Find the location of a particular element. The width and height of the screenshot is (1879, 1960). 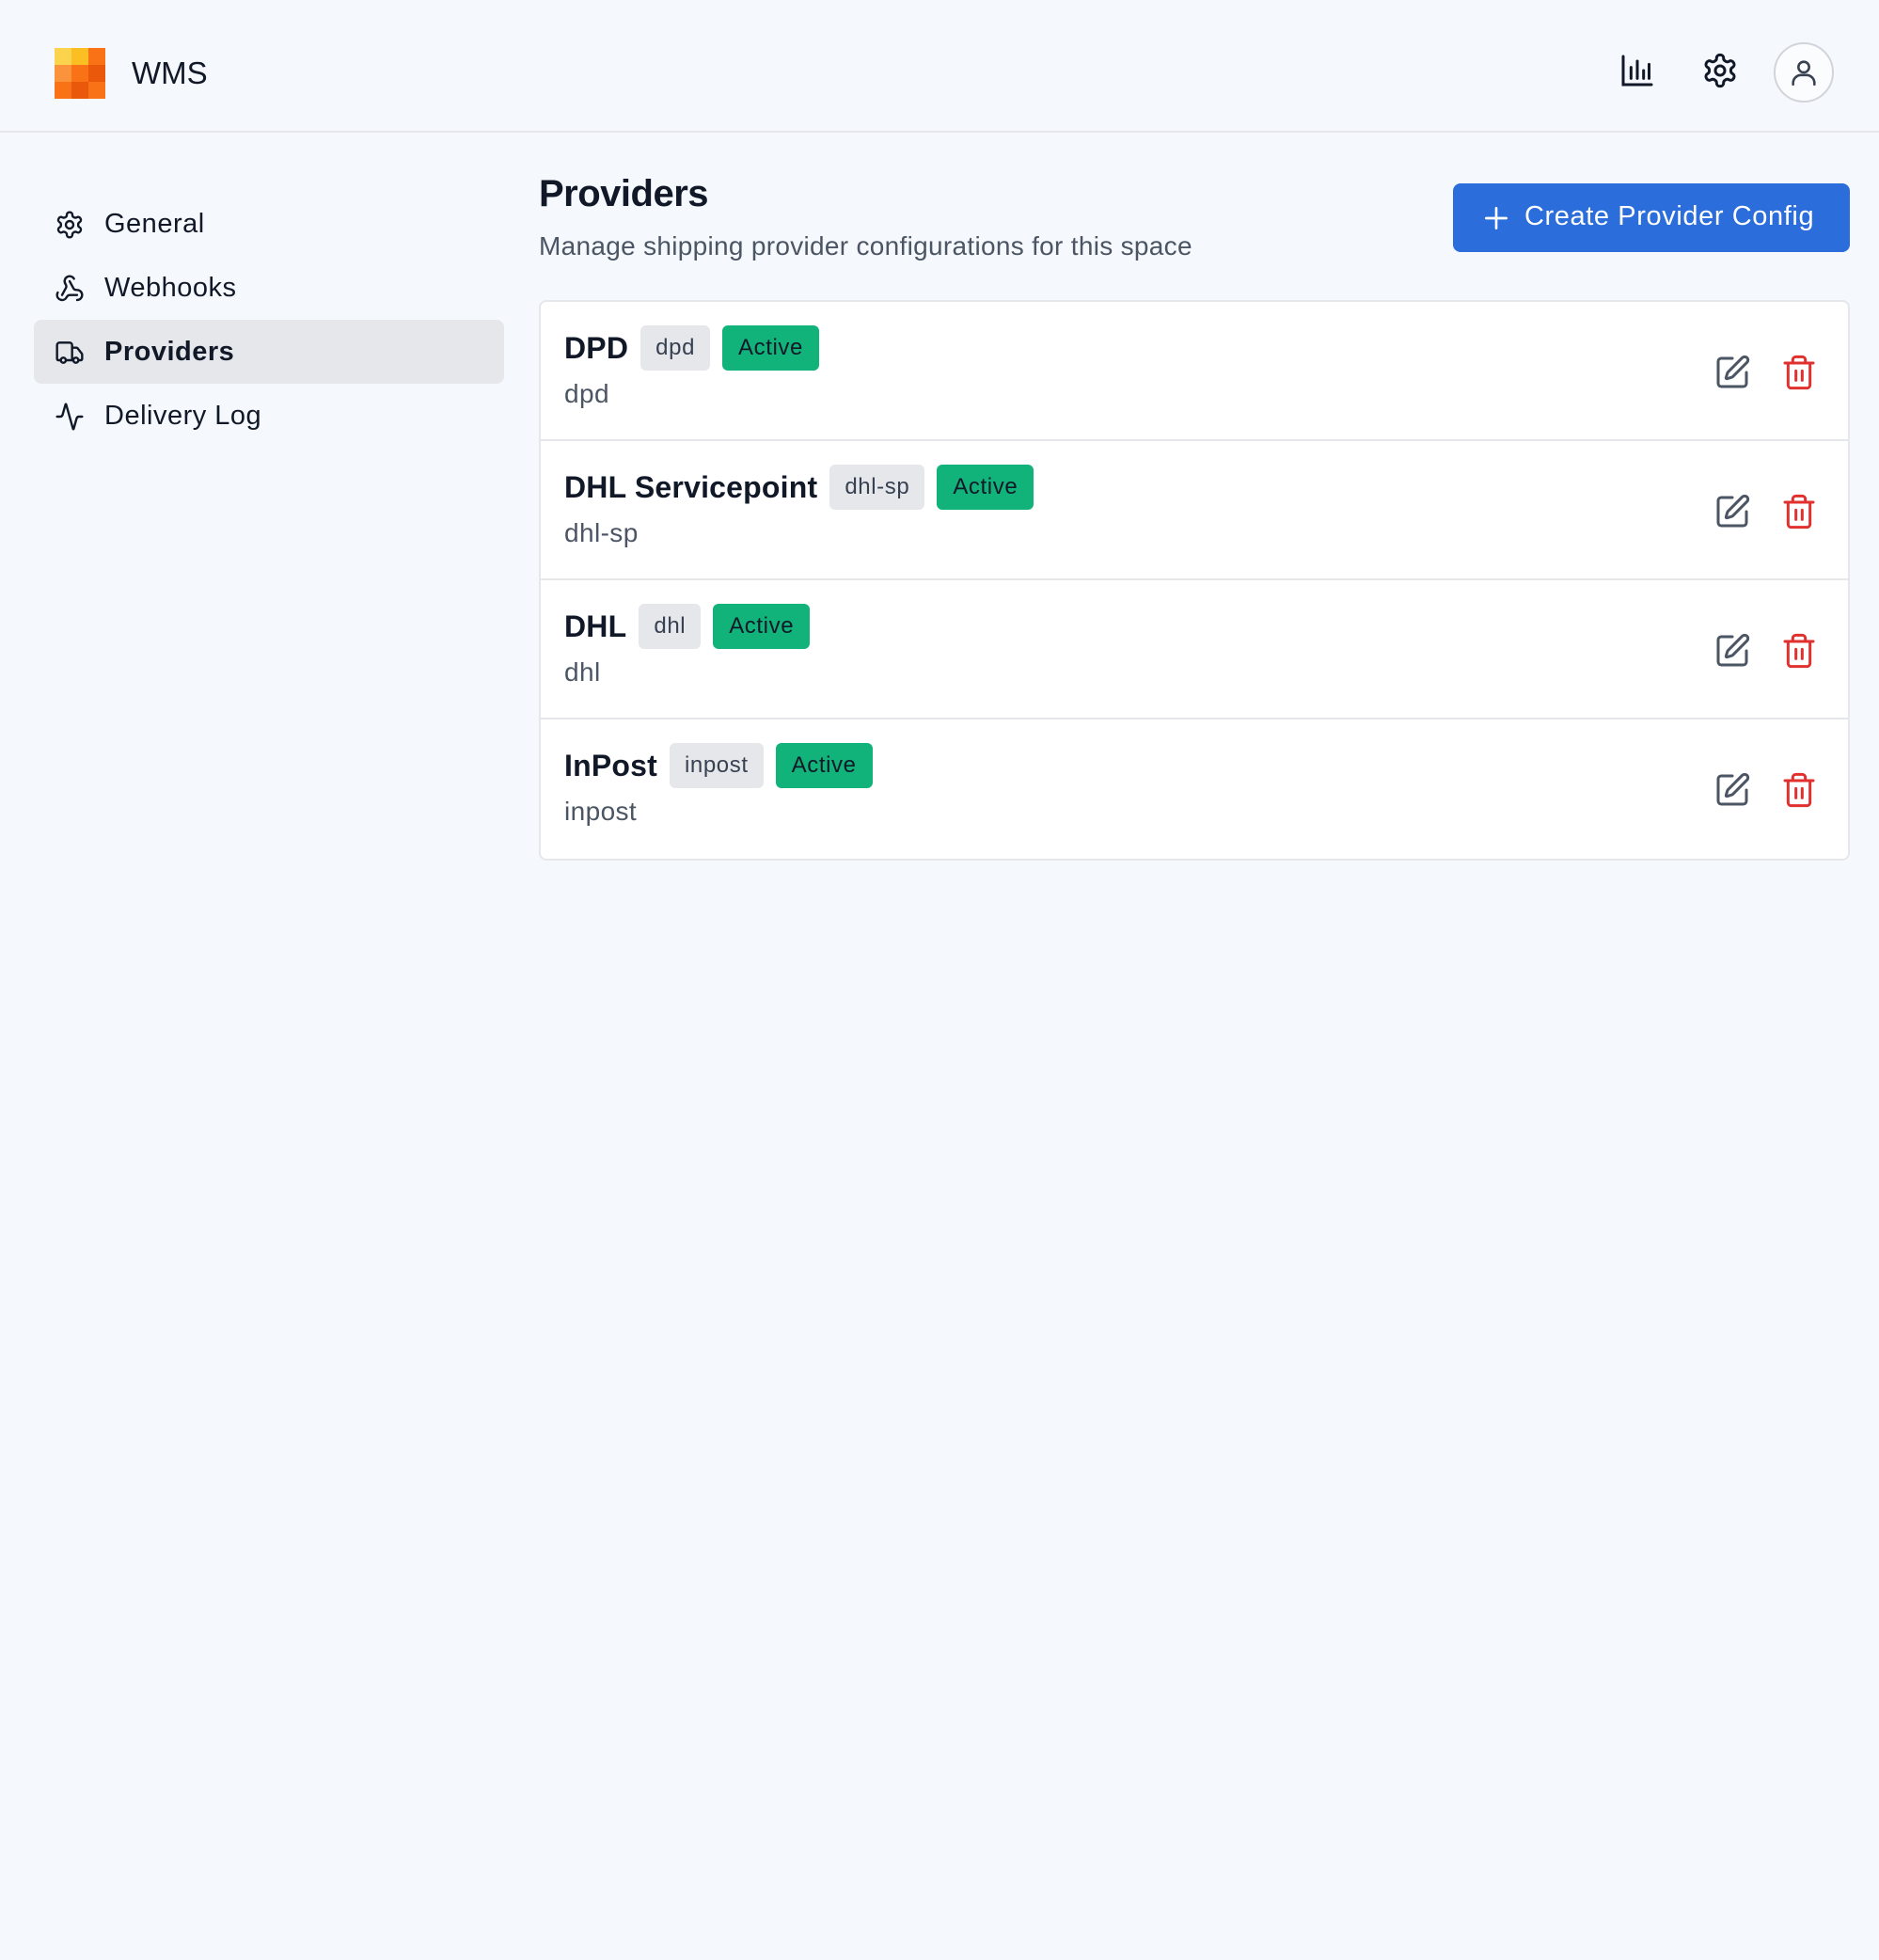

provider-subtitle: dhl is located at coordinates (582, 672).